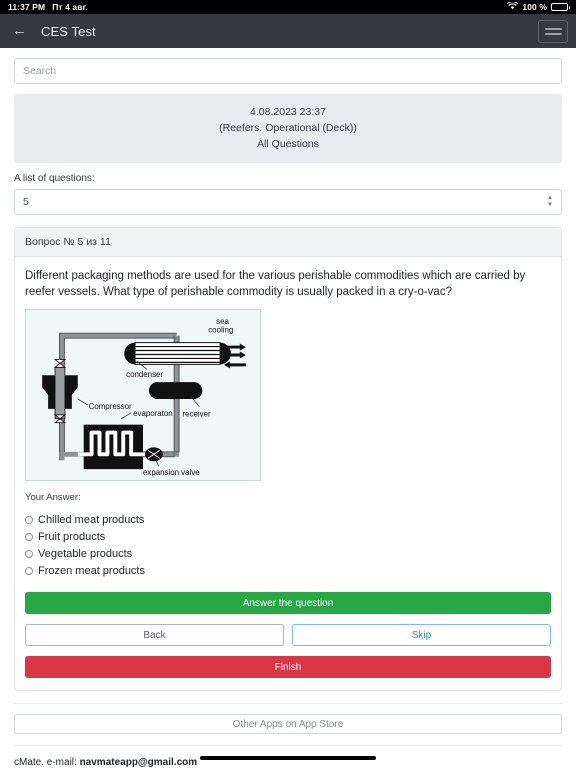  Describe the element at coordinates (47, 762) in the screenshot. I see `footer-prefix: cMate. e-mail:` at that location.